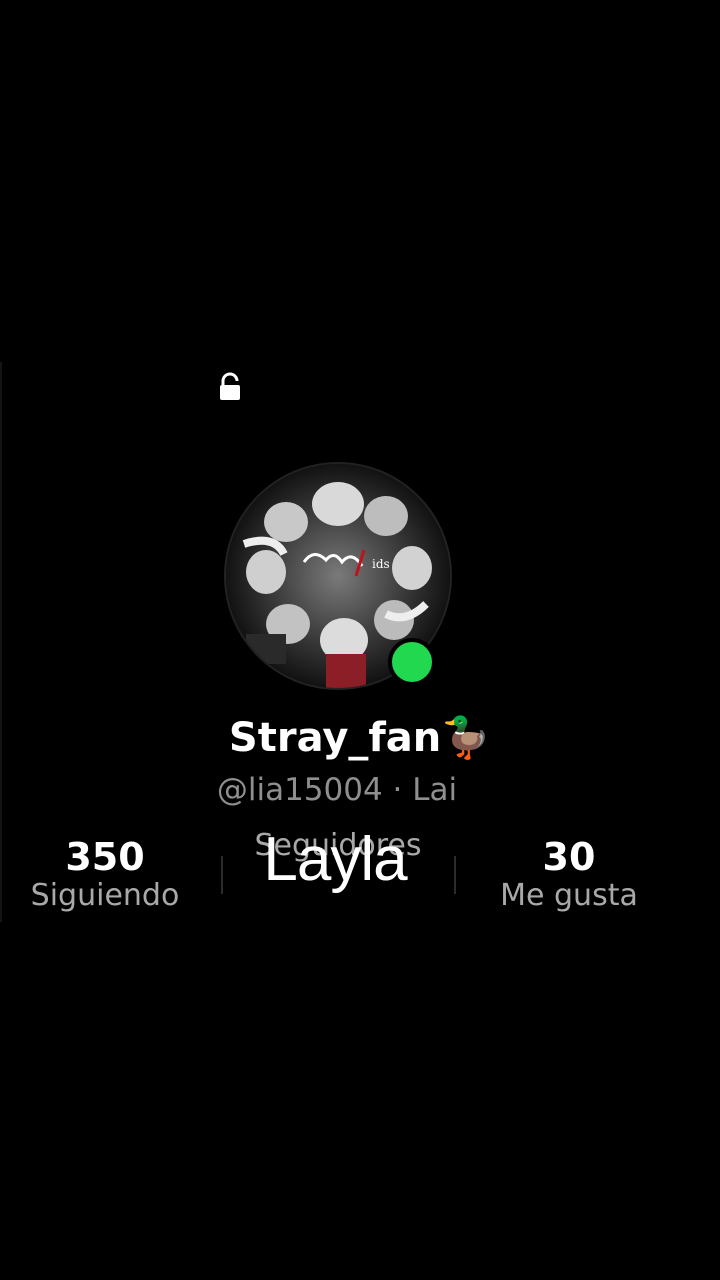 Image resolution: width=720 pixels, height=1280 pixels. What do you see at coordinates (337, 790) in the screenshot?
I see `username-handle: @lia15004 · Lai` at bounding box center [337, 790].